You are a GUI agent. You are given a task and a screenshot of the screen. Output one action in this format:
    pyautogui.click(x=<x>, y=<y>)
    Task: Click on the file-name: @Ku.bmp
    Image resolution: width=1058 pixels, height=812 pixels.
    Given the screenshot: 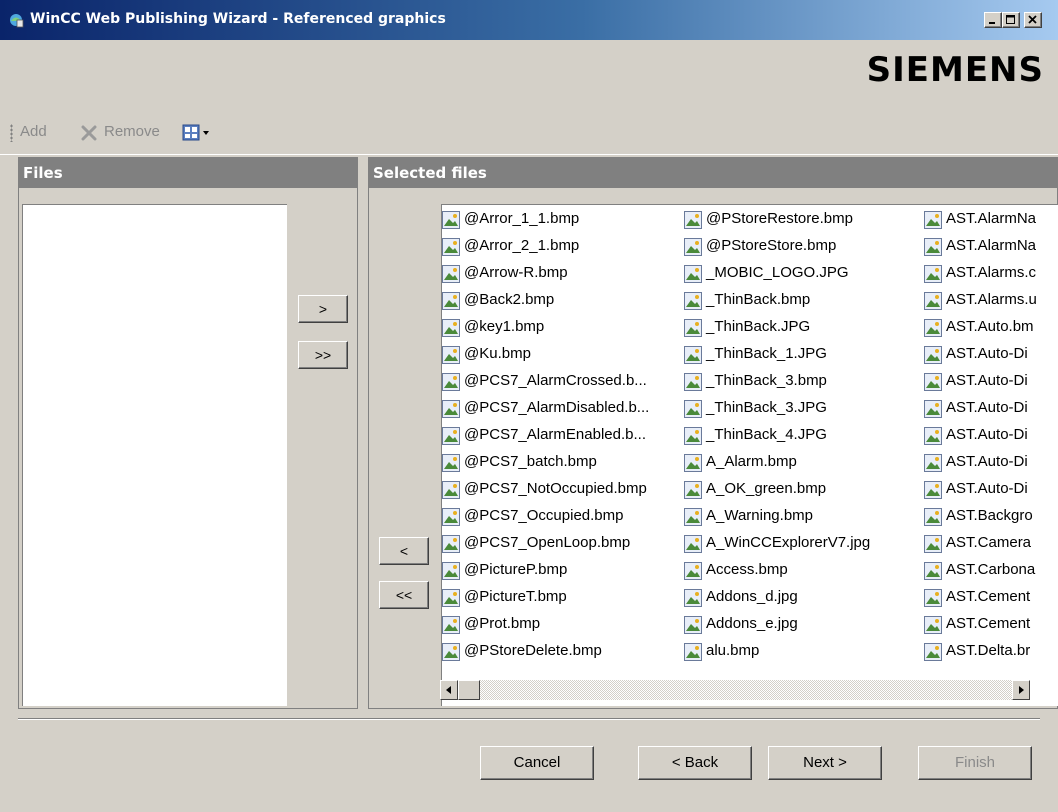 What is the action you would take?
    pyautogui.click(x=497, y=353)
    